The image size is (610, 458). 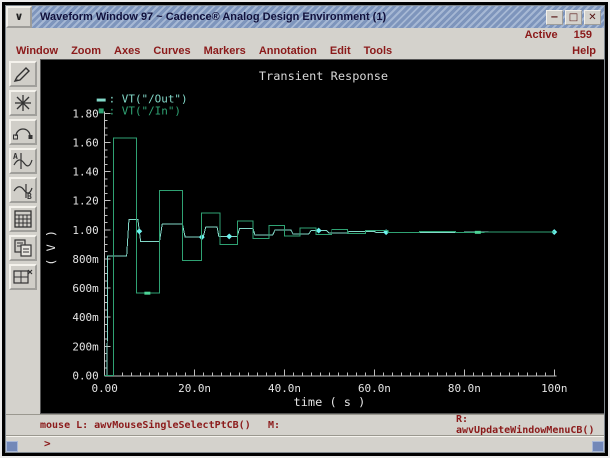 I want to click on active-status-row: Active 159, so click(x=305, y=35).